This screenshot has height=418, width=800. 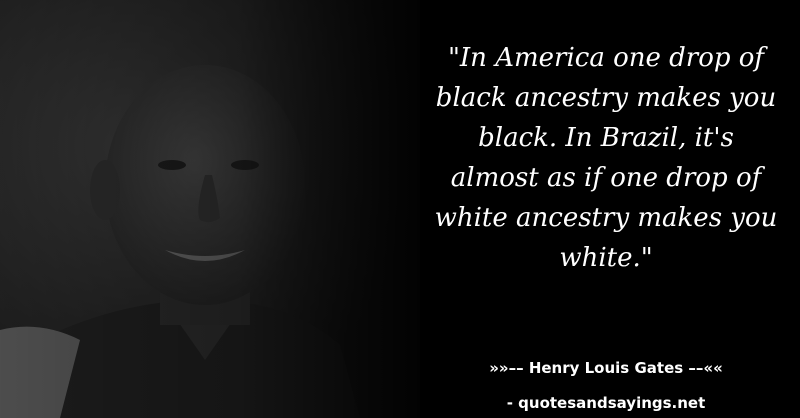 What do you see at coordinates (606, 58) in the screenshot?
I see `quote-line: "In America one drop of` at bounding box center [606, 58].